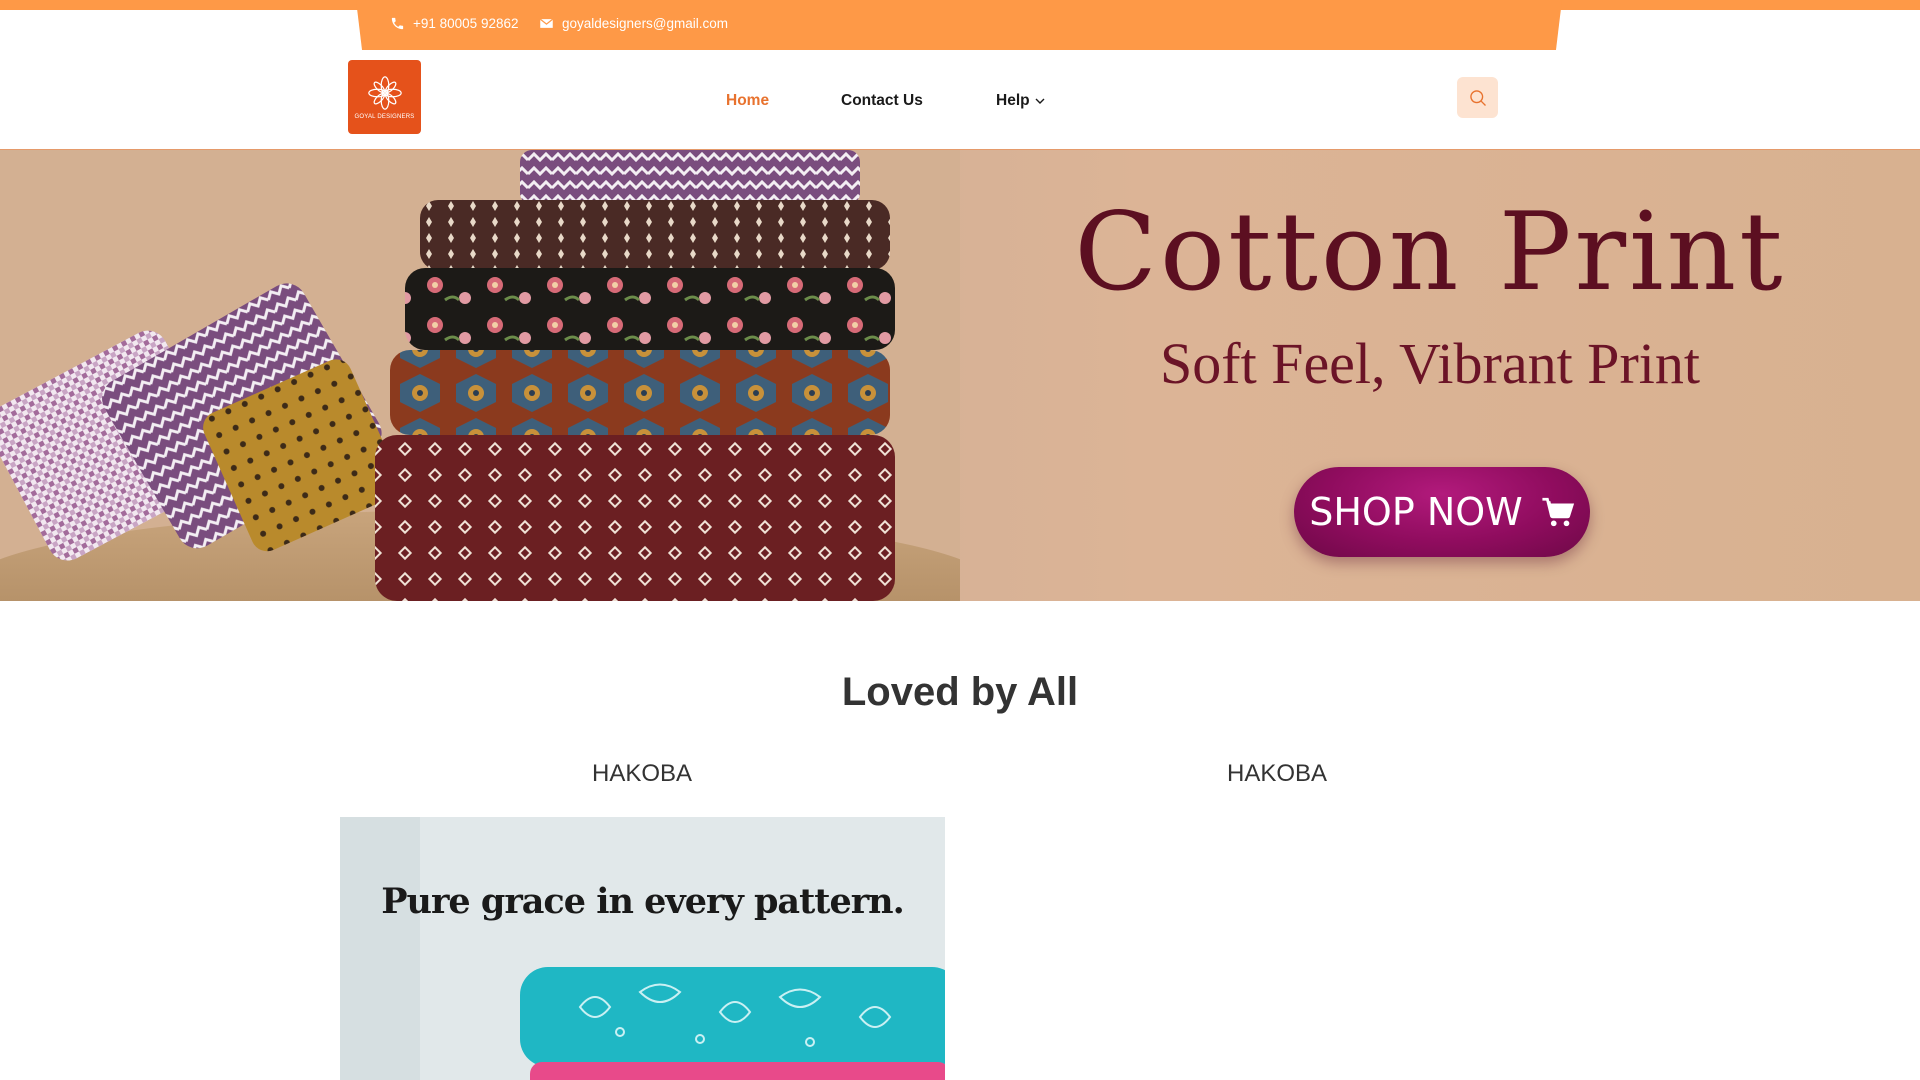 The height and width of the screenshot is (1080, 1920). I want to click on nav-help-label: Help, so click(1013, 100).